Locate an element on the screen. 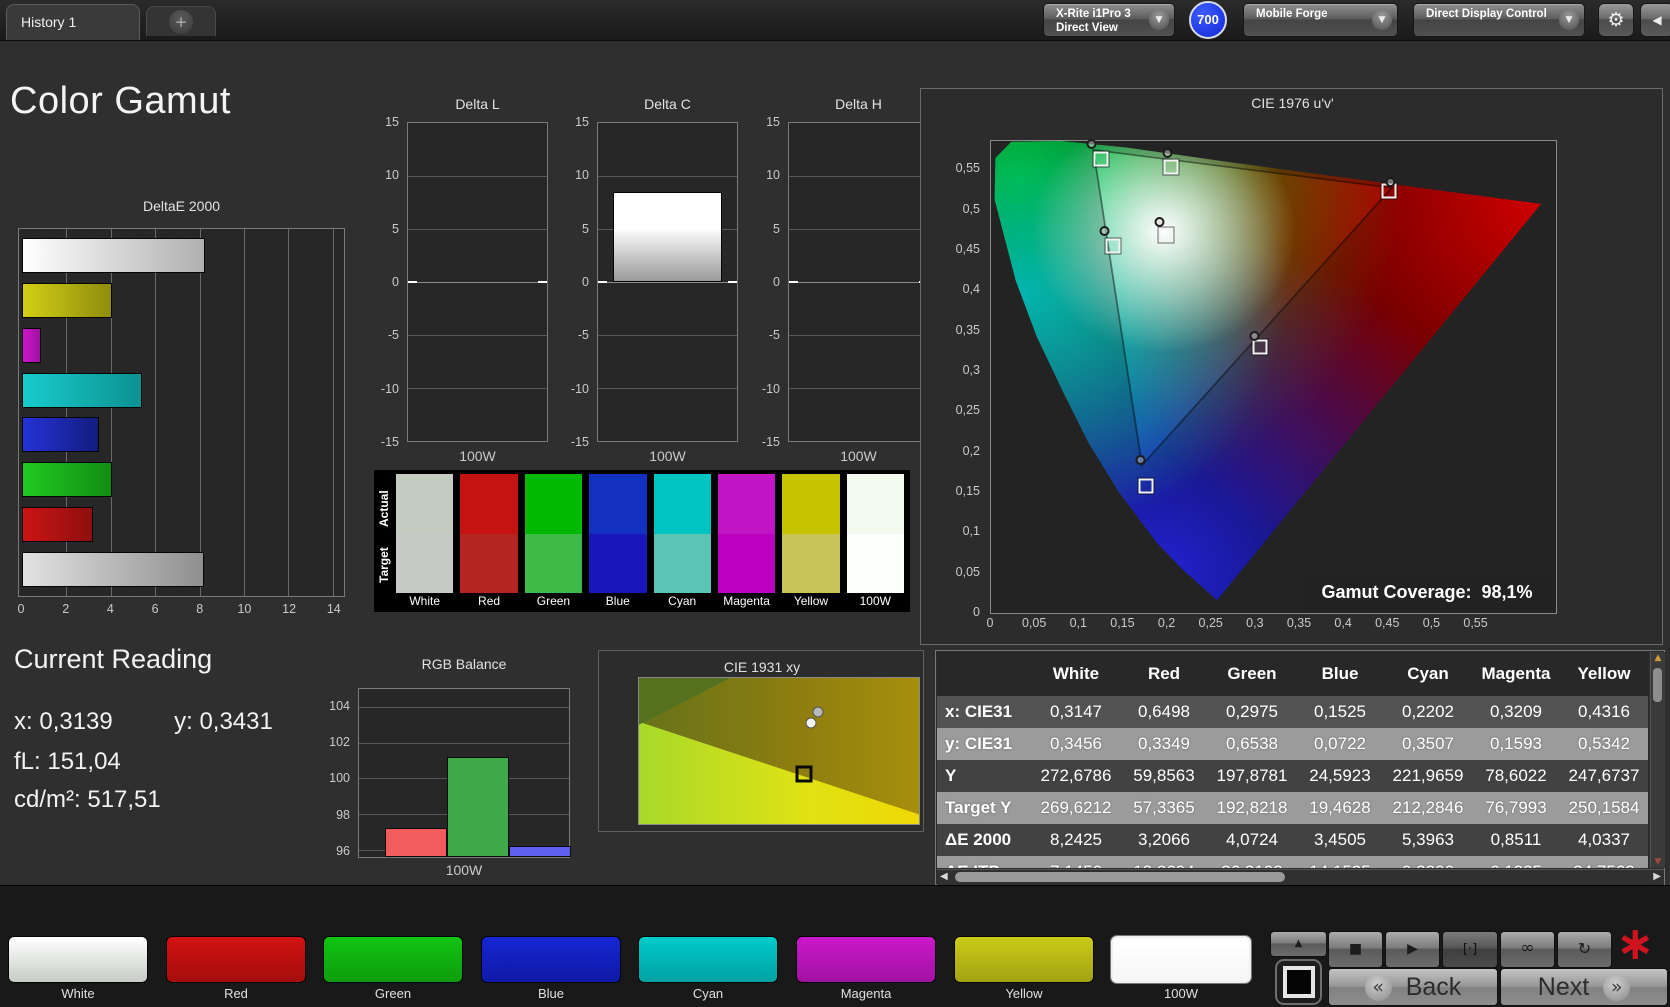 This screenshot has height=1007, width=1670. reading-x-value: 0,3139 is located at coordinates (76, 721).